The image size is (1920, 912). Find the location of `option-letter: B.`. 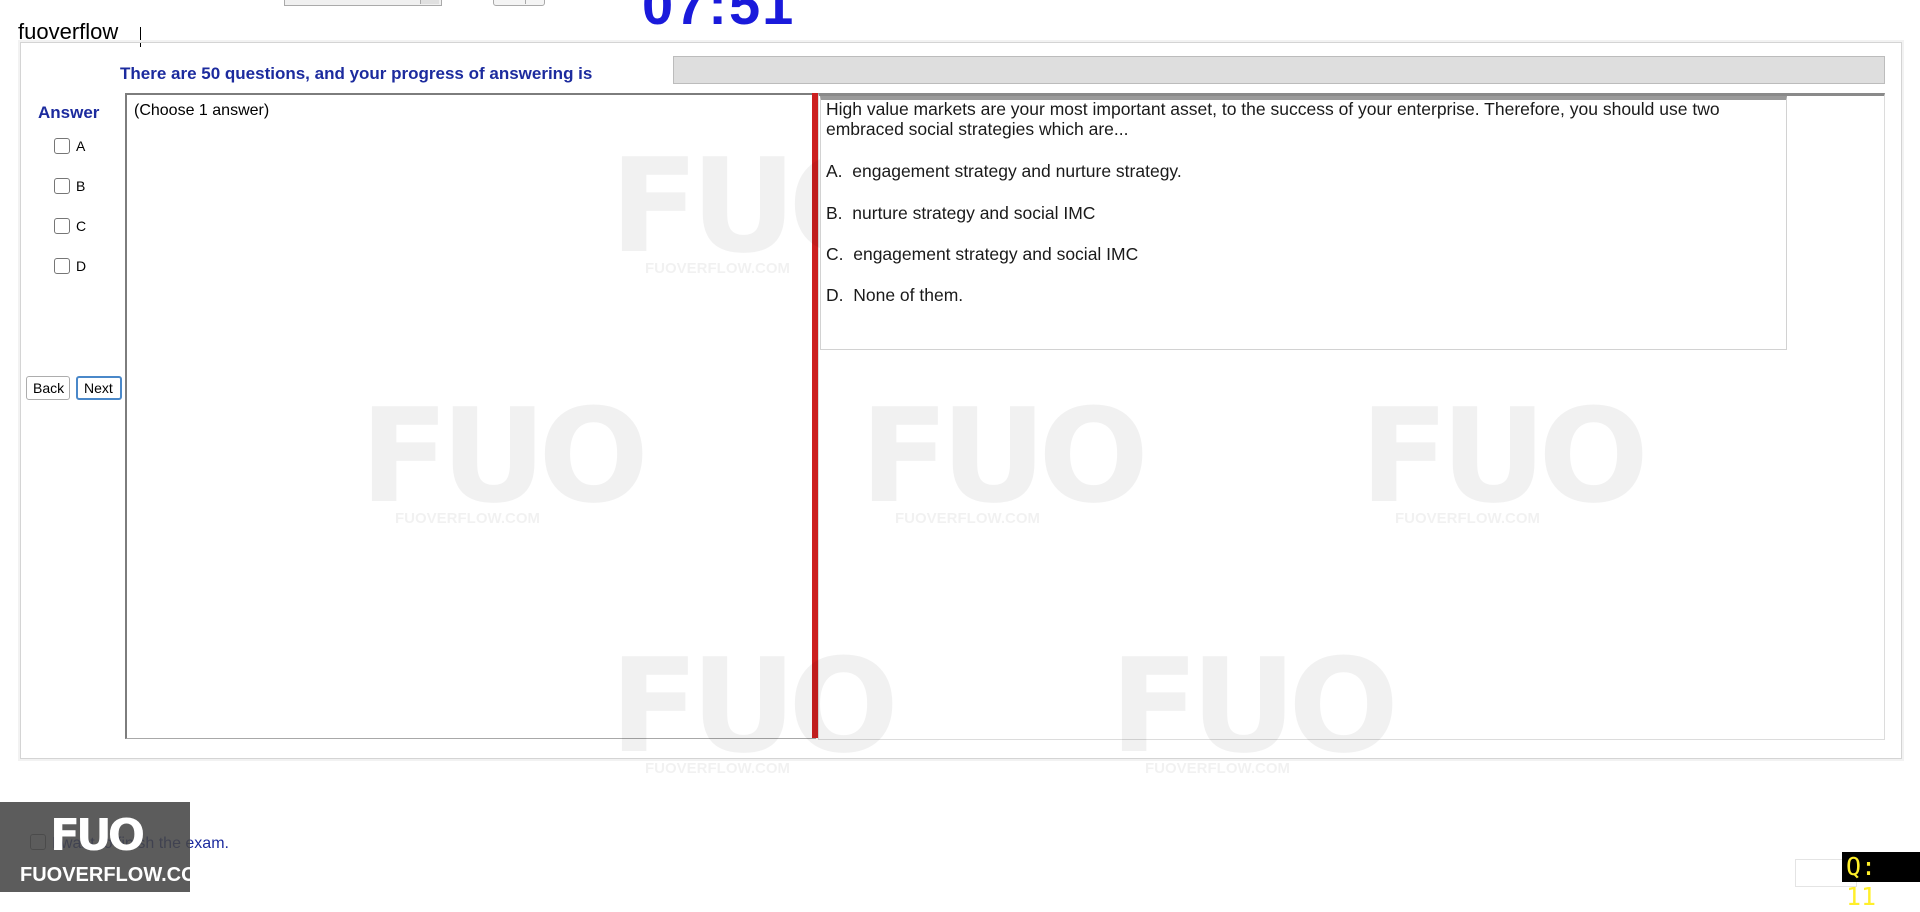

option-letter: B. is located at coordinates (834, 213).